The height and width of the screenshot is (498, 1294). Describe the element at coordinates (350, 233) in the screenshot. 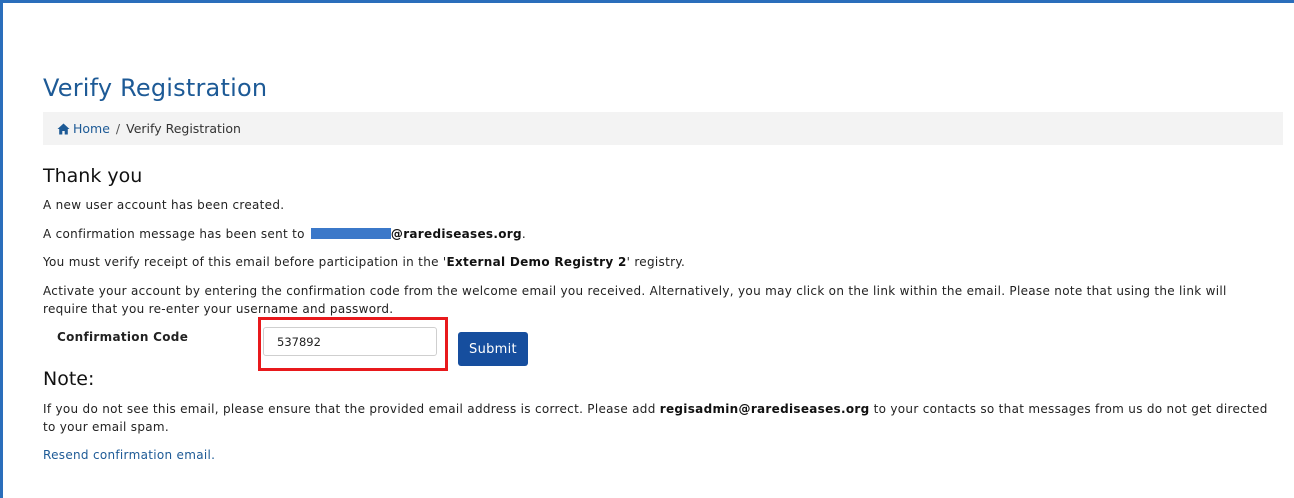

I see `redacted-email-mask` at that location.